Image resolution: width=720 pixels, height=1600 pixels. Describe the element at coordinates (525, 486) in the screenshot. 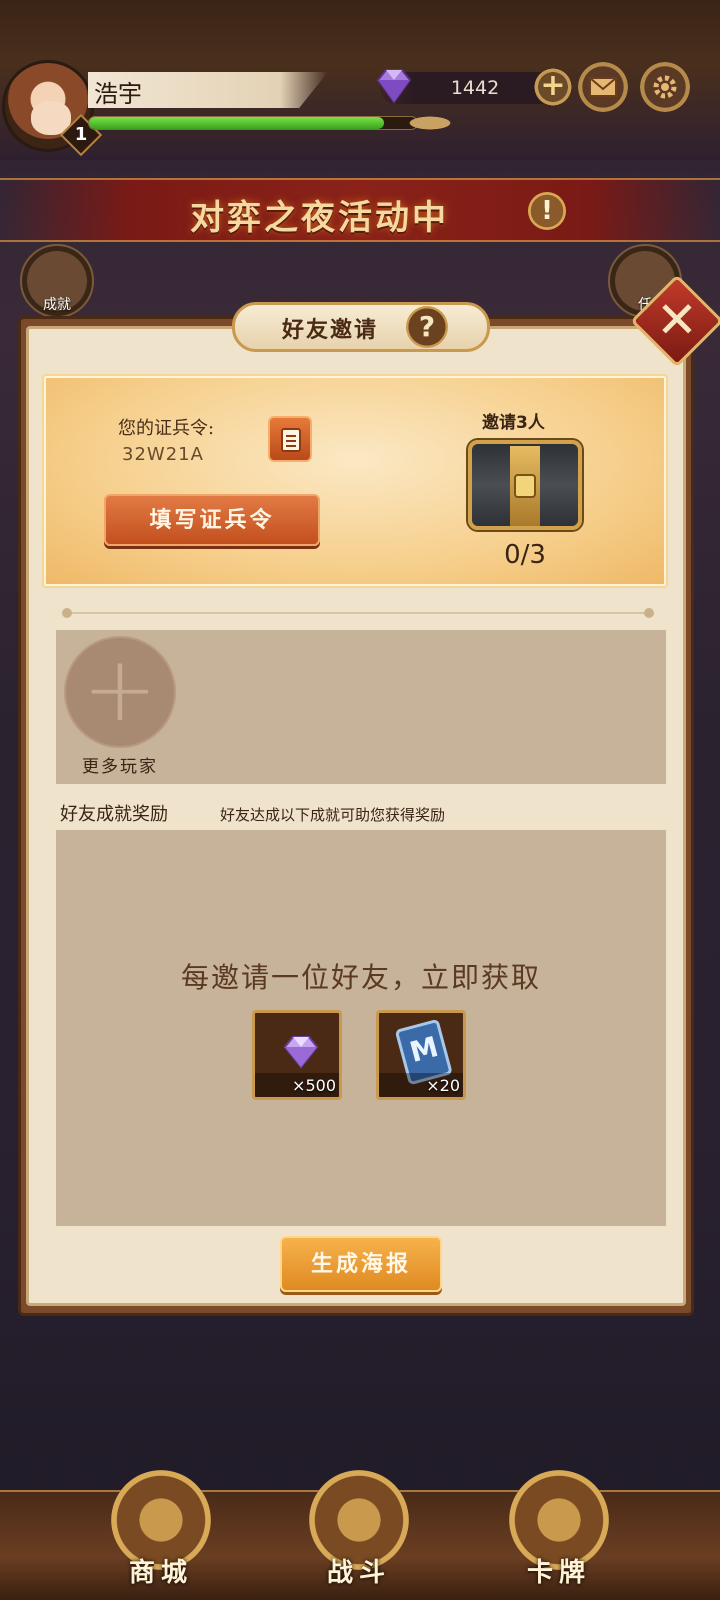

I see `chest-lock-icon` at that location.